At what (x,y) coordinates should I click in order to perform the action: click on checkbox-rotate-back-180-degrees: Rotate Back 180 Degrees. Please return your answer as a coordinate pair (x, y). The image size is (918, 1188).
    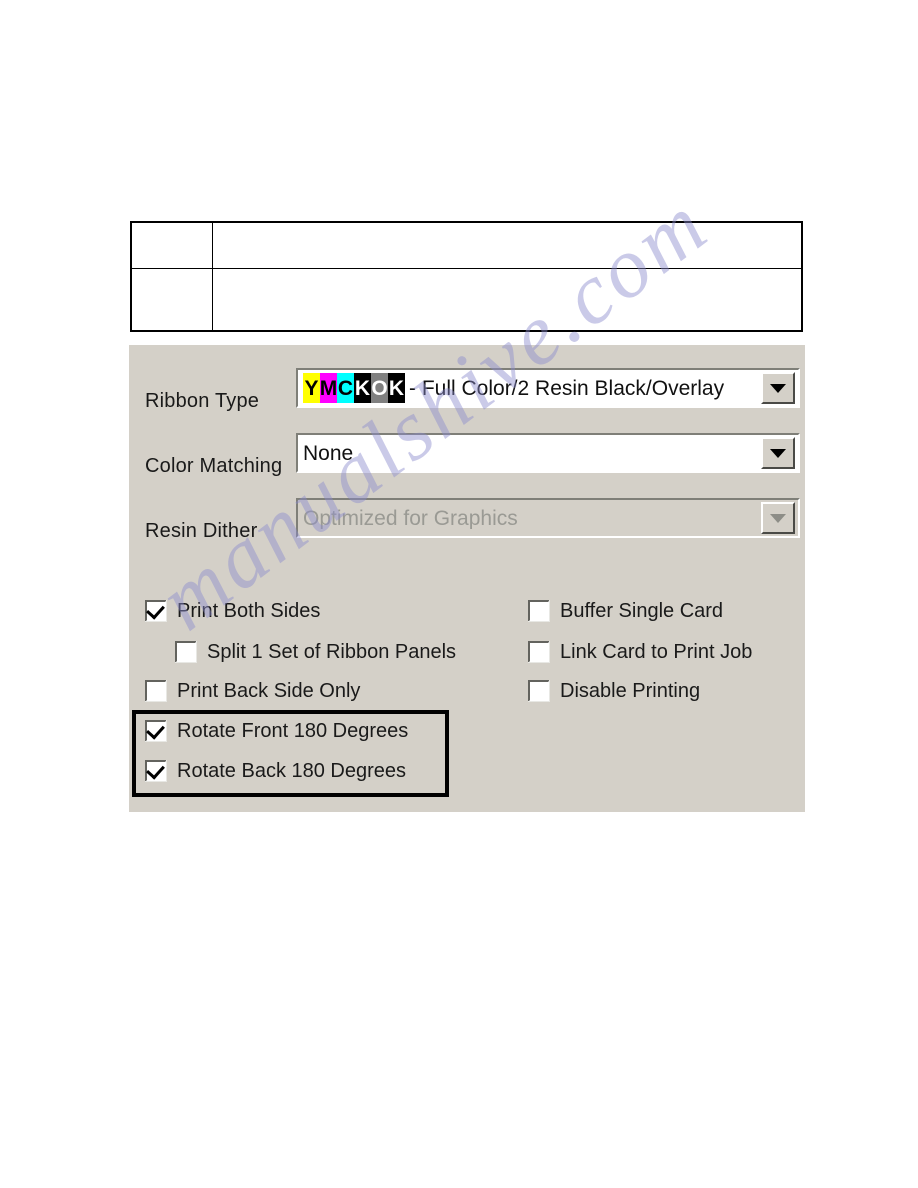
    Looking at the image, I should click on (275, 771).